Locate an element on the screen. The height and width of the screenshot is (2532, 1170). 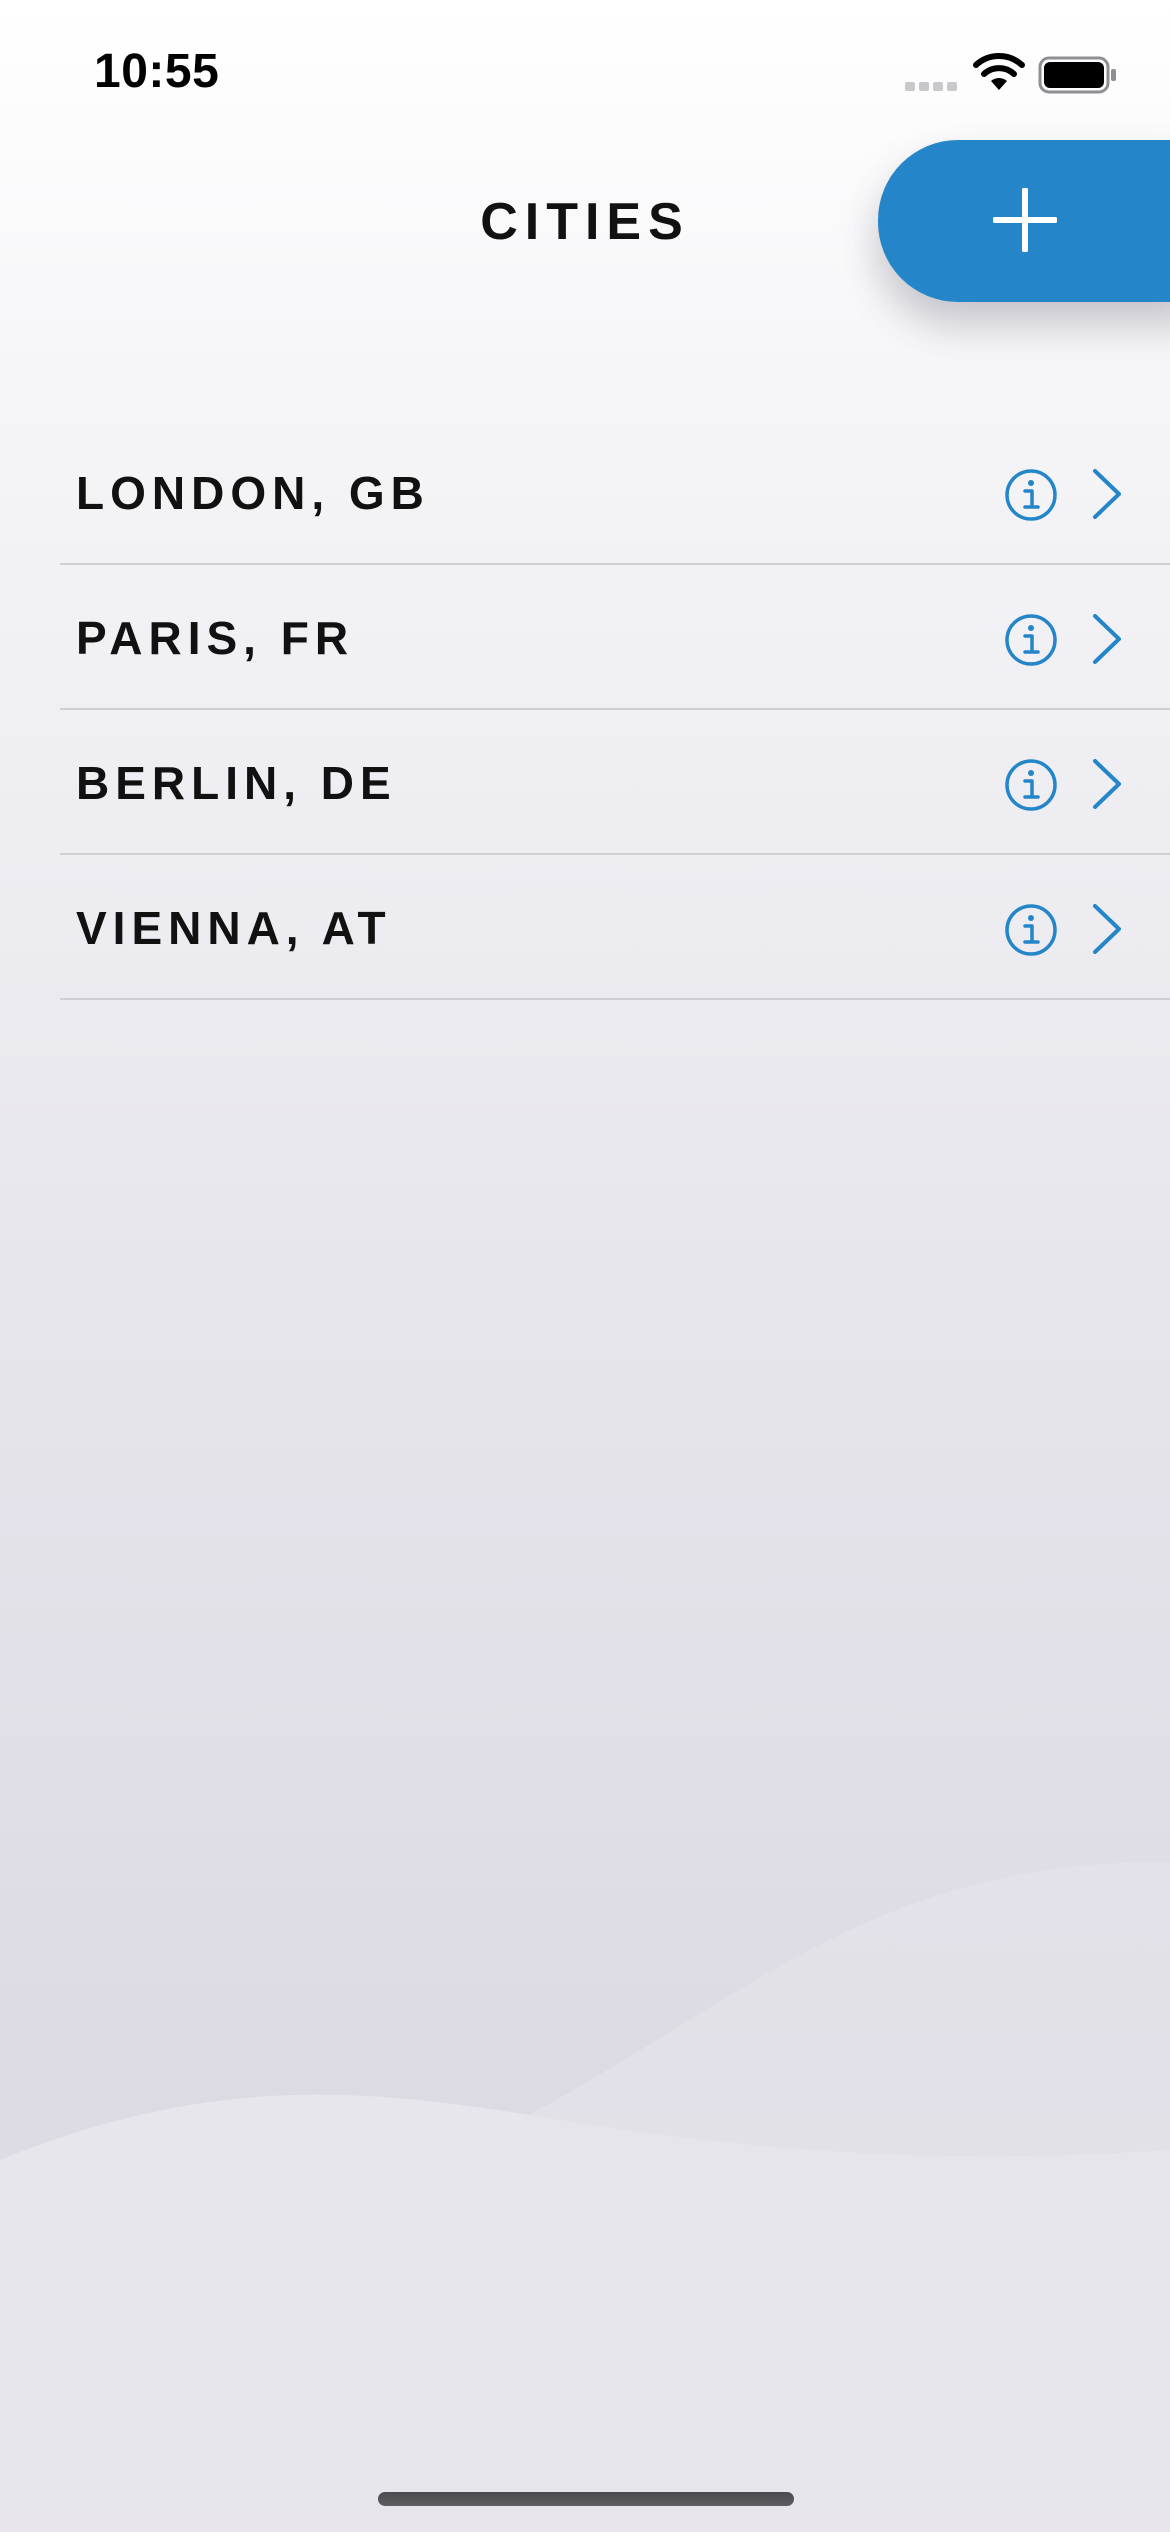
status-time: 10:55 is located at coordinates (157, 71).